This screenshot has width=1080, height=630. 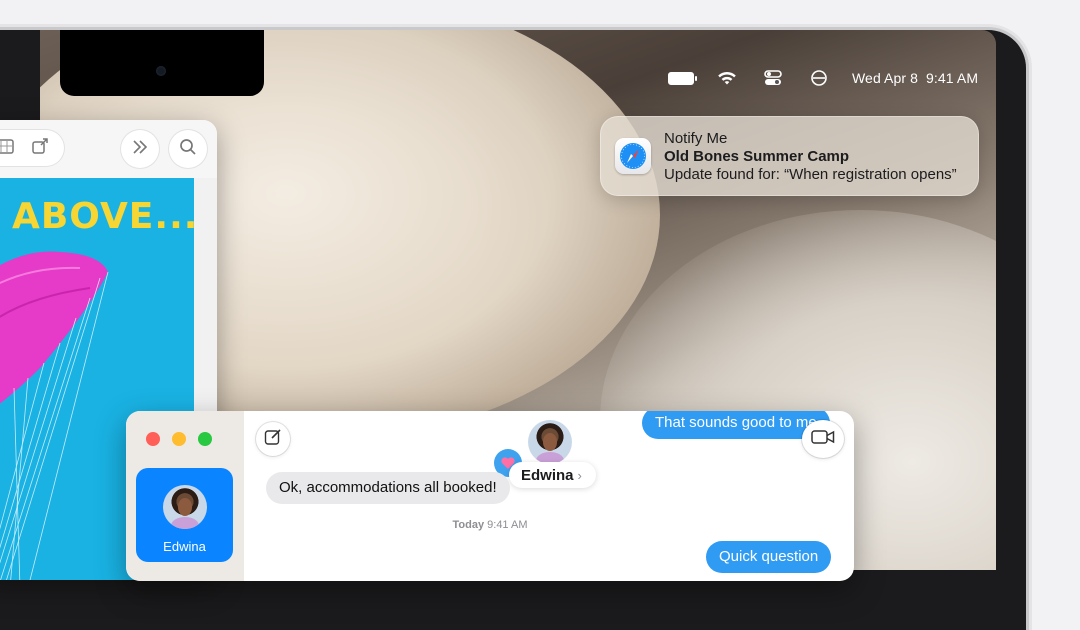 I want to click on chevron-double-right-icon, so click(x=140, y=149).